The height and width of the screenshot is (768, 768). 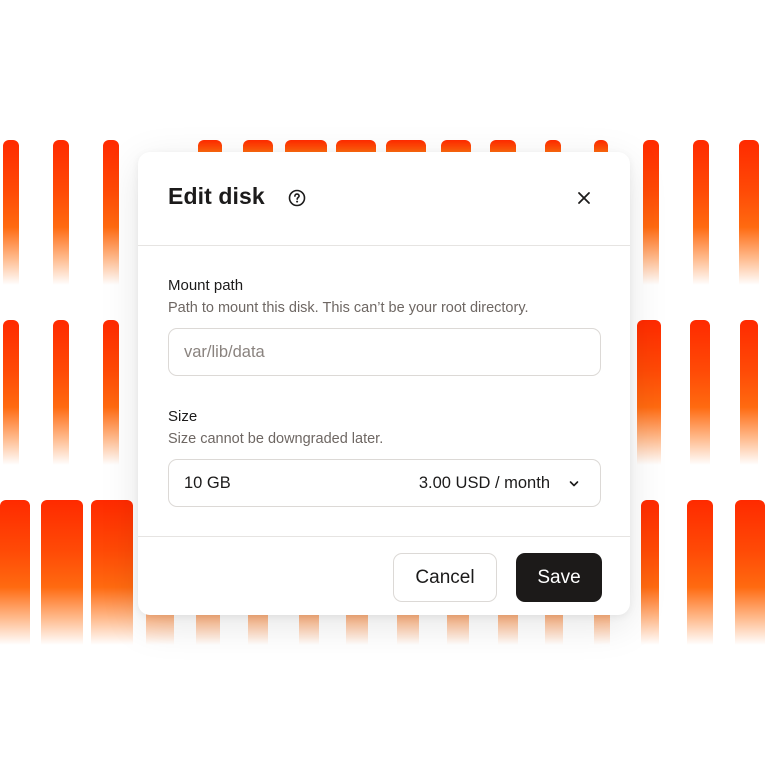 I want to click on size-price: 3.00 USD / month, so click(x=484, y=483).